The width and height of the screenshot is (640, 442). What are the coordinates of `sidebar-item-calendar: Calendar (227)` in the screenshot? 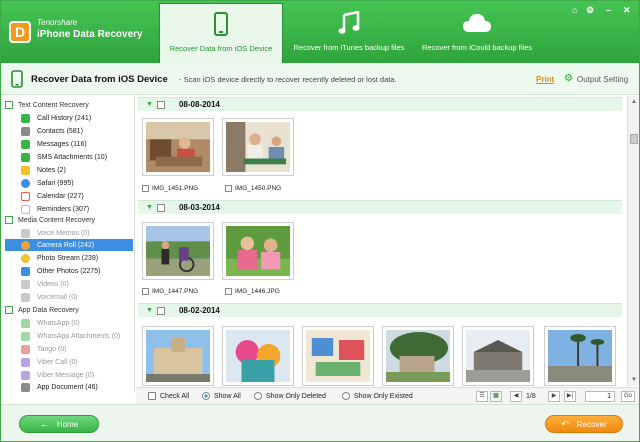 It's located at (77, 196).